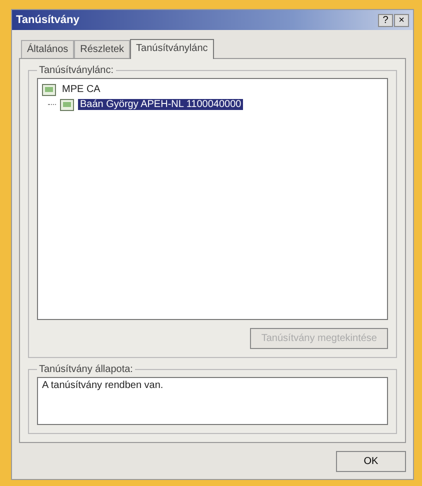  I want to click on window-title: Tanúsítvány, so click(48, 20).